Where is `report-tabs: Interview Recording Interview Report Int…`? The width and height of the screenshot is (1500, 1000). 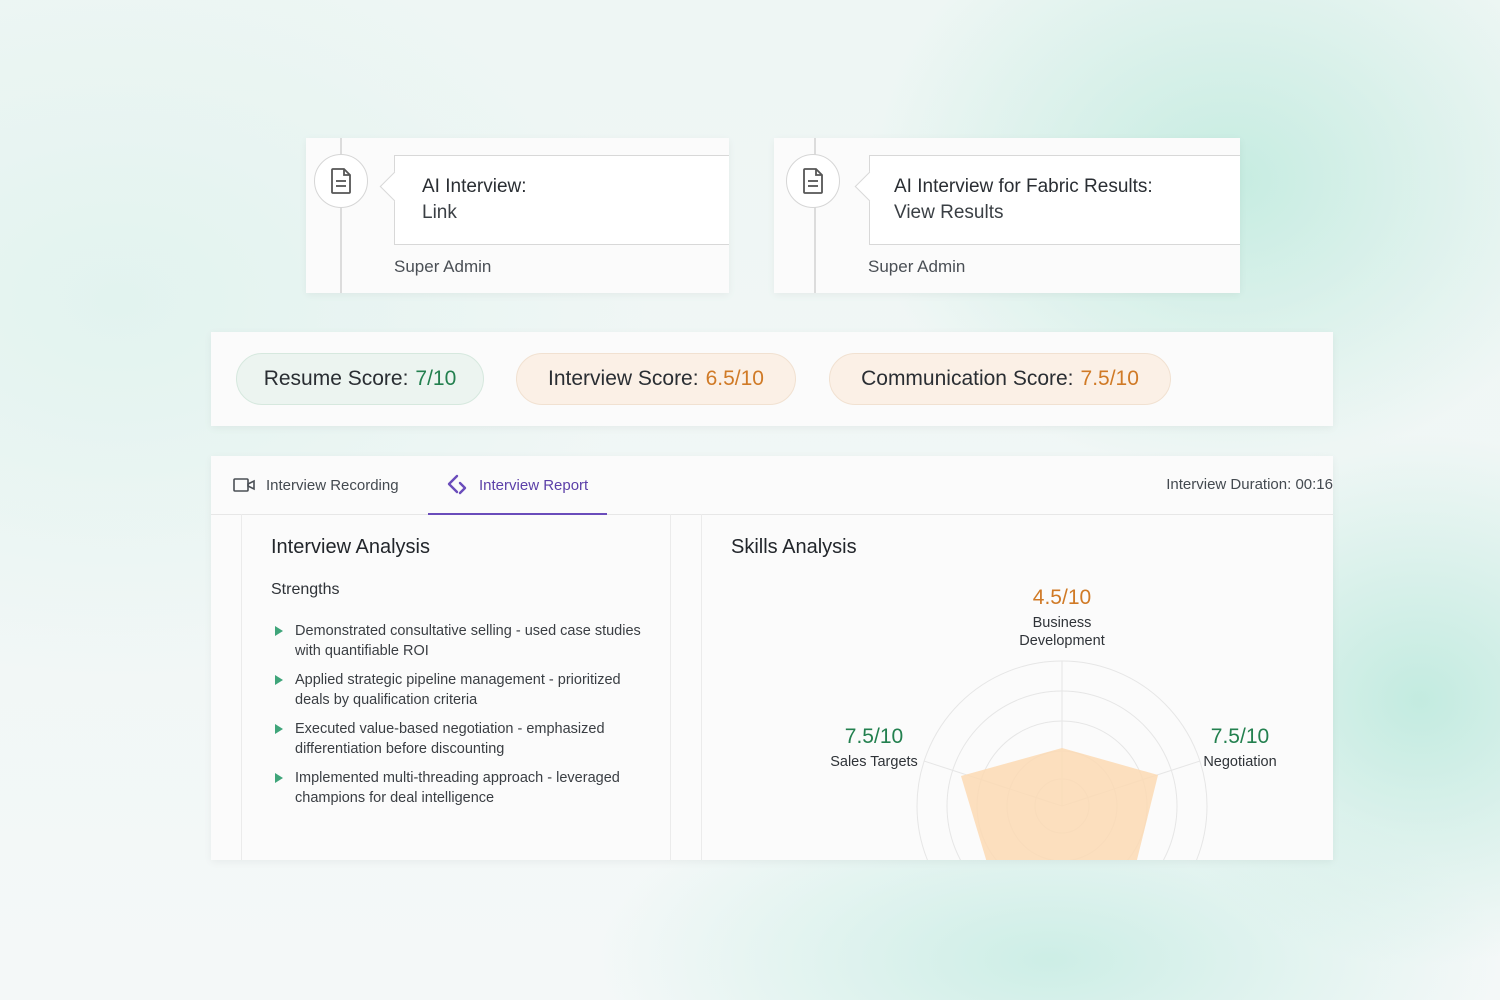
report-tabs: Interview Recording Interview Report Int… is located at coordinates (772, 485).